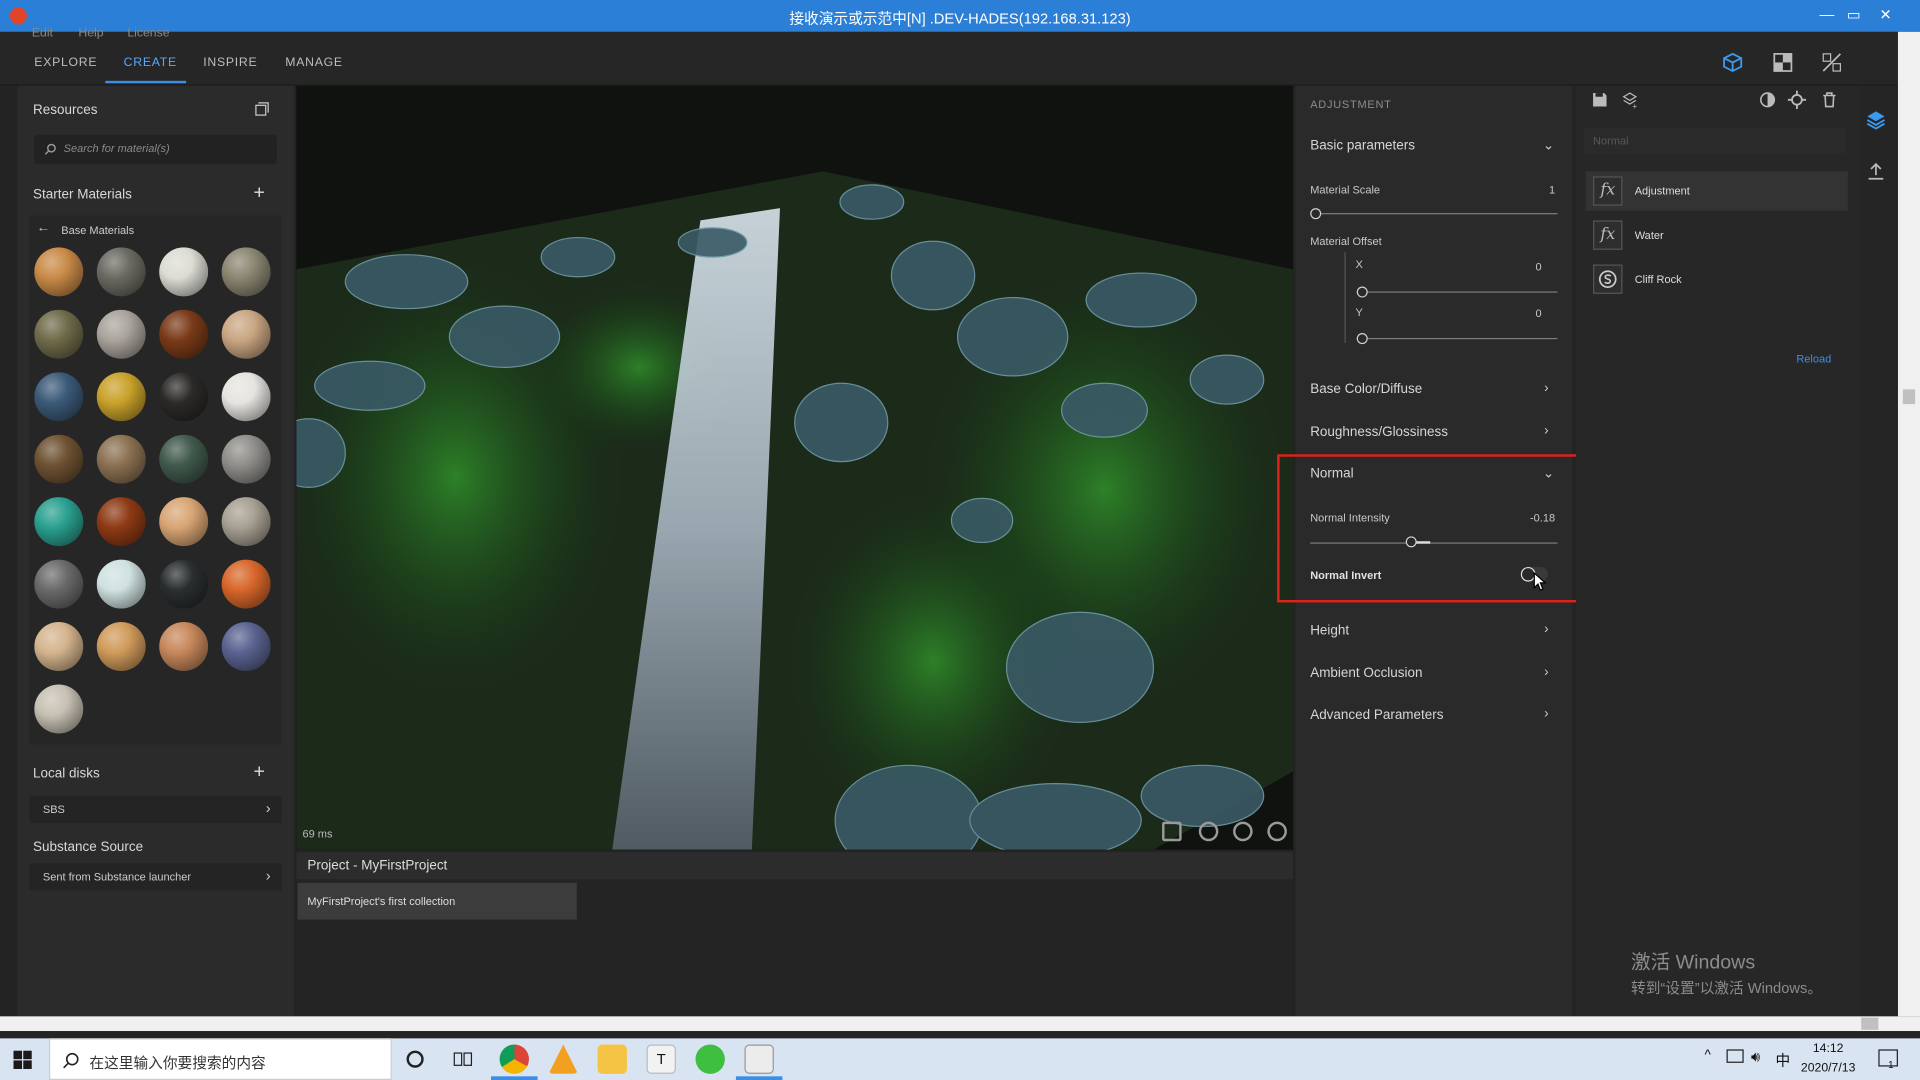 Image resolution: width=1920 pixels, height=1080 pixels. I want to click on horizontal-scrollbar, so click(960, 1024).